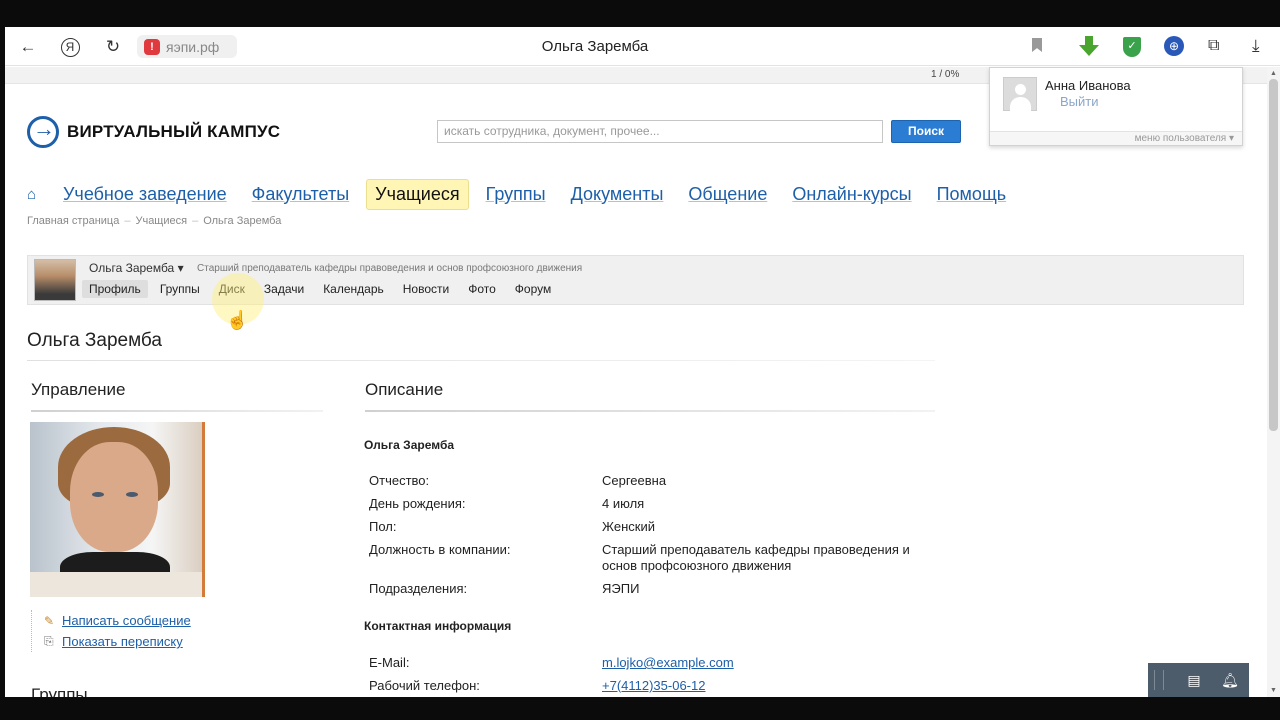 The height and width of the screenshot is (720, 1280). What do you see at coordinates (650, 411) in the screenshot?
I see `description-divider` at bounding box center [650, 411].